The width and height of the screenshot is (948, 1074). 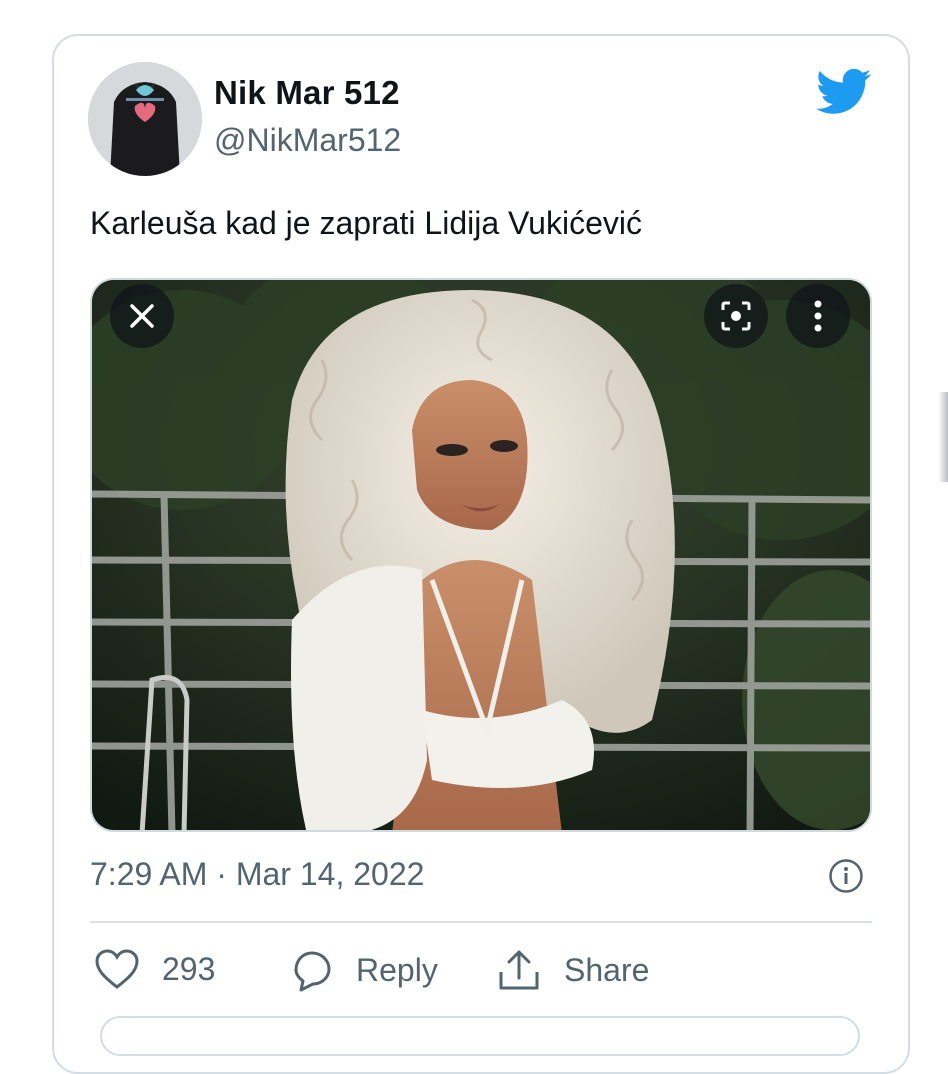 I want to click on author-handle: @NikMar512, so click(x=307, y=140).